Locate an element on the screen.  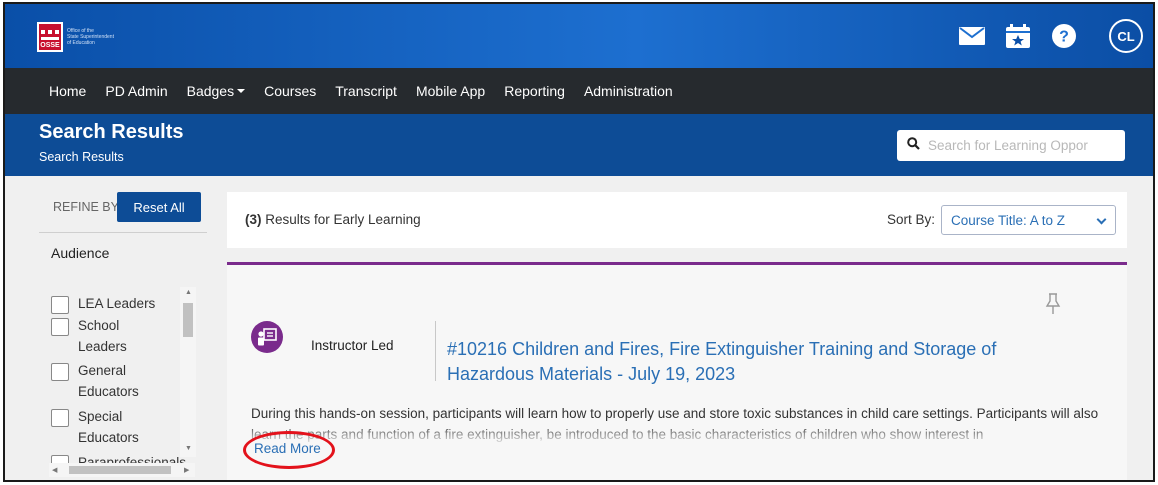
nav-reporting: Reporting is located at coordinates (534, 91).